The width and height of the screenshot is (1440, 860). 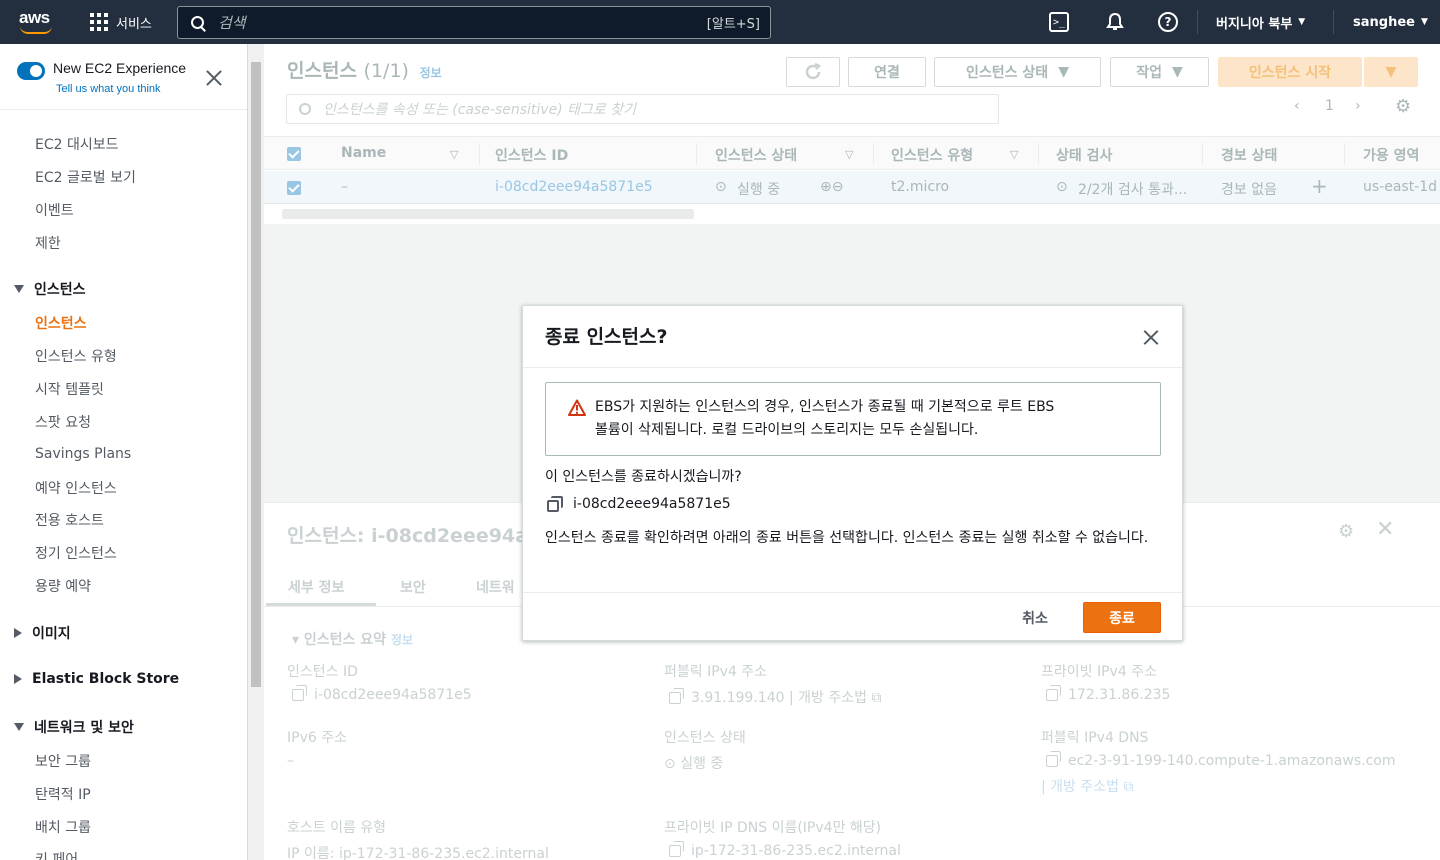 I want to click on sidebar-item-global-view: EC2 글로벌 보기, so click(x=85, y=177).